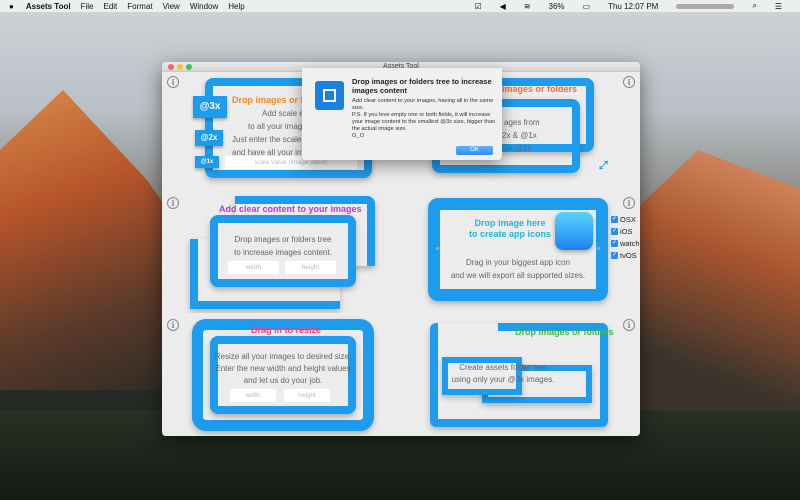 Image resolution: width=800 pixels, height=500 pixels. I want to click on battery-percent: 36%, so click(556, 6).